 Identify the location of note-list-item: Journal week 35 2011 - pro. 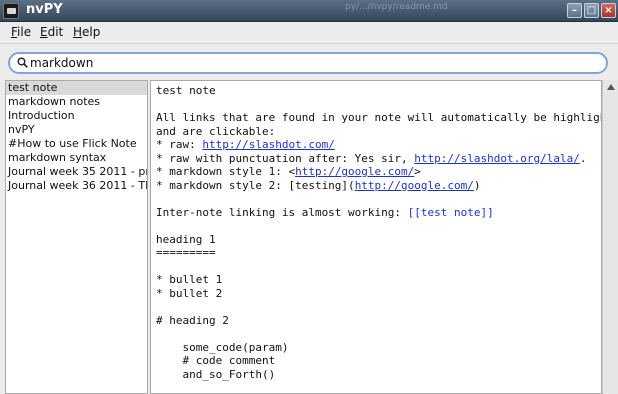
(76, 172).